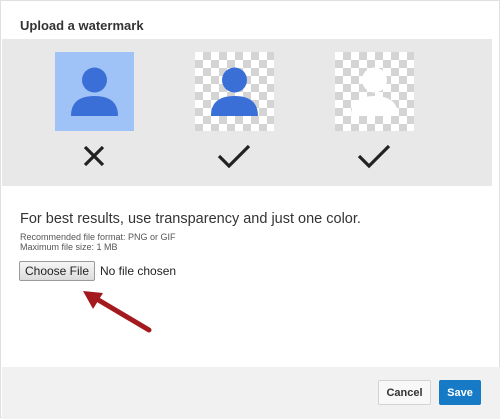 The width and height of the screenshot is (500, 419). I want to click on save-button: Save, so click(460, 392).